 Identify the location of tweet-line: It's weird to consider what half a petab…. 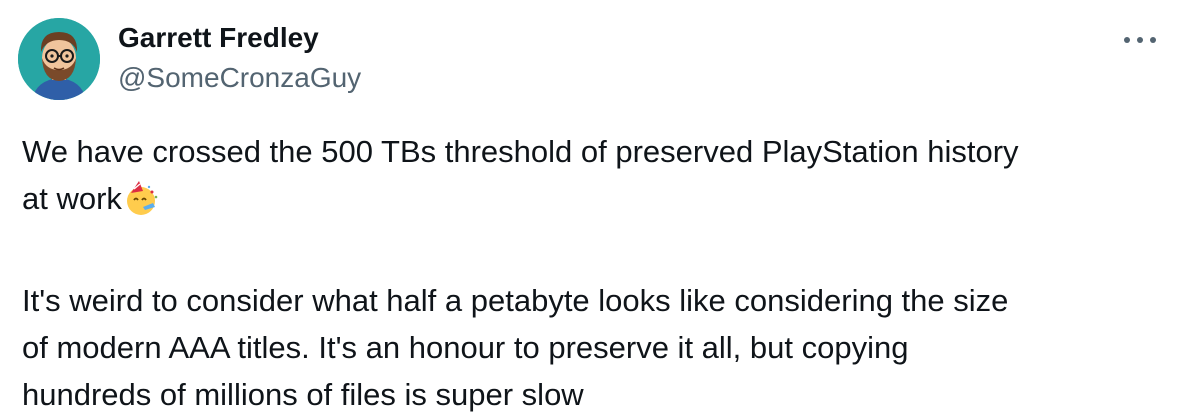
(515, 300).